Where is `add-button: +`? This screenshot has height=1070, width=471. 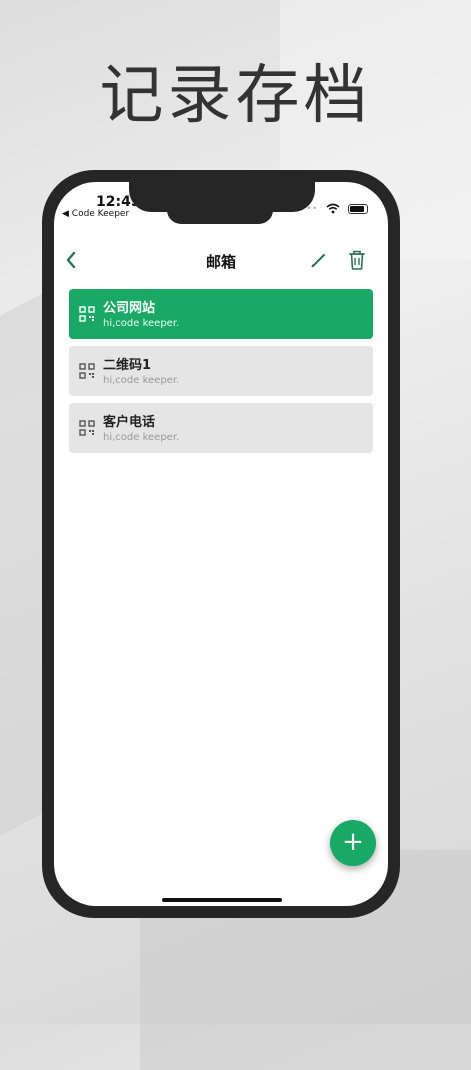 add-button: + is located at coordinates (353, 843).